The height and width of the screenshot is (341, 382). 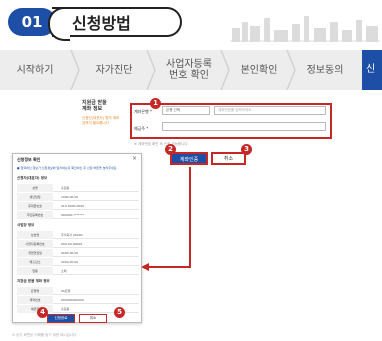 I want to click on row-key: 업종, so click(x=35, y=271).